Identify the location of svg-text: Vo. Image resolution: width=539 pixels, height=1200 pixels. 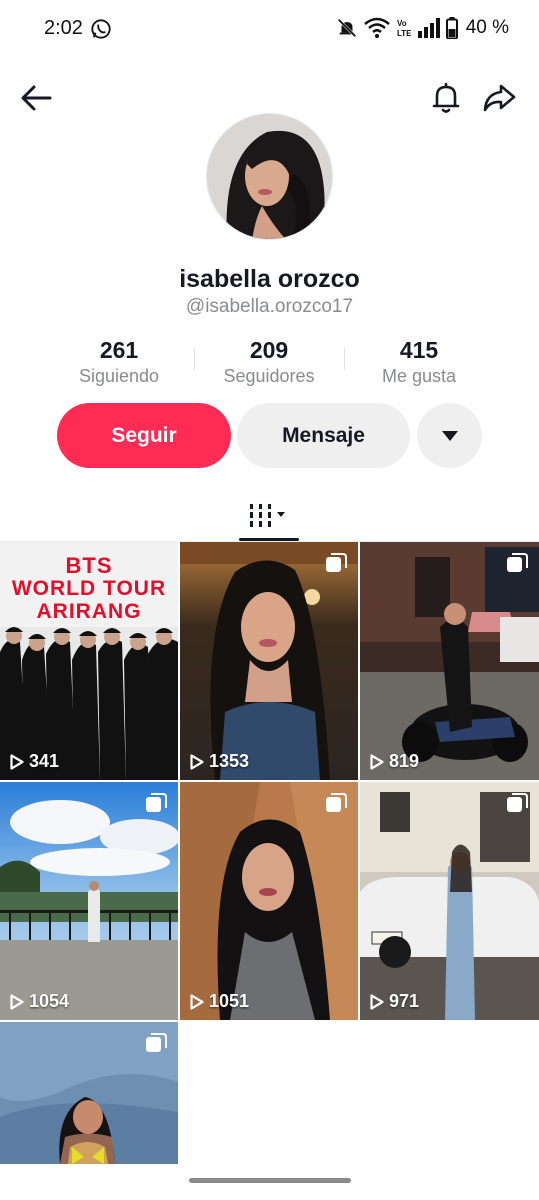
(402, 23).